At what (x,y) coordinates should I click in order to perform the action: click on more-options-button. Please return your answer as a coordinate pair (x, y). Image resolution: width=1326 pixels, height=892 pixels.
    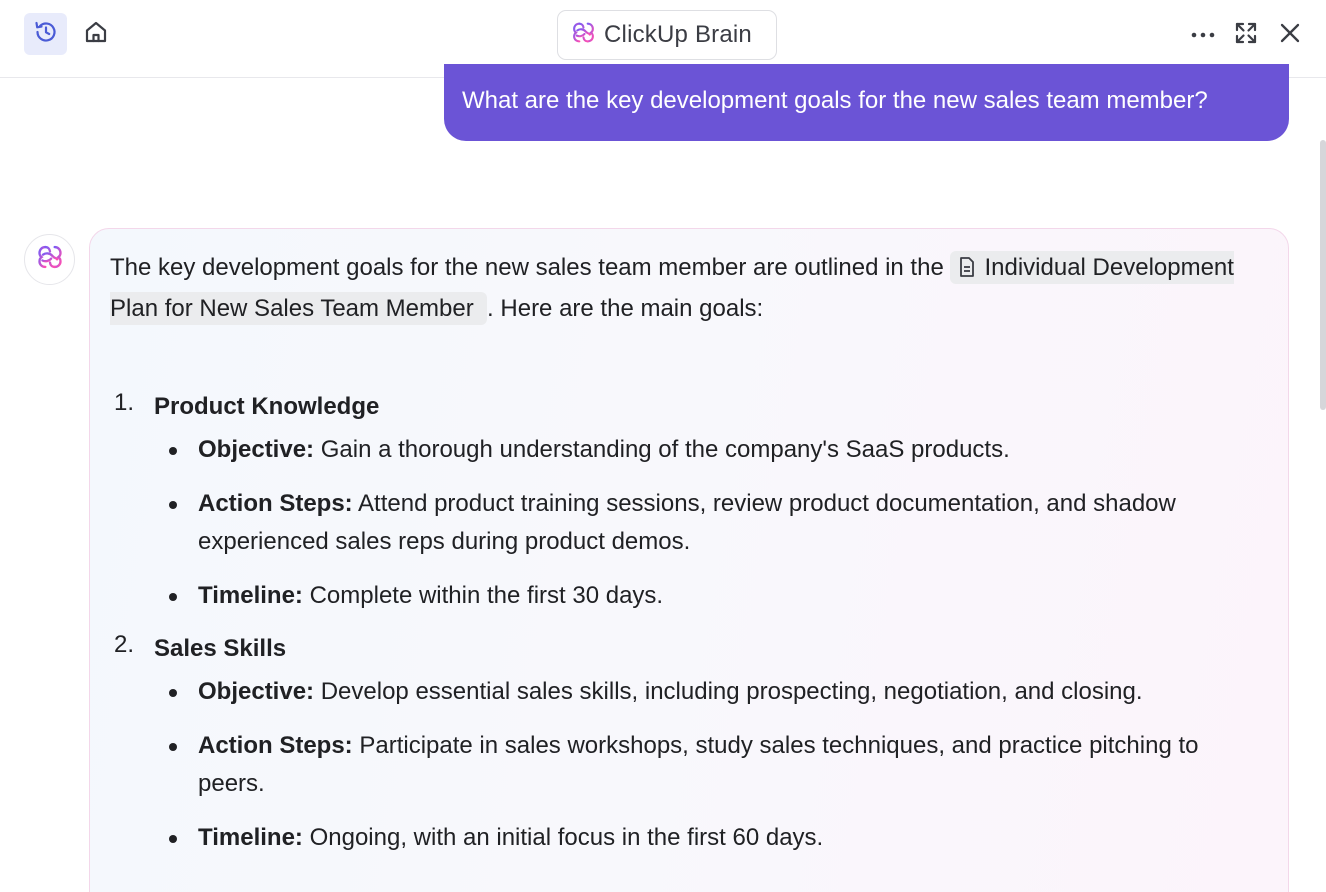
    Looking at the image, I should click on (1203, 35).